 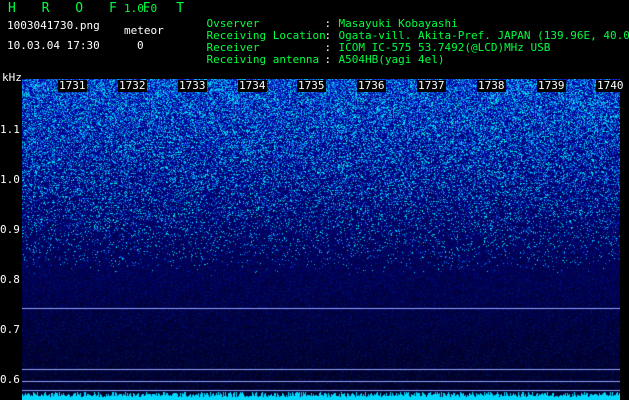 I want to click on x-tick-label: 1738, so click(x=491, y=85).